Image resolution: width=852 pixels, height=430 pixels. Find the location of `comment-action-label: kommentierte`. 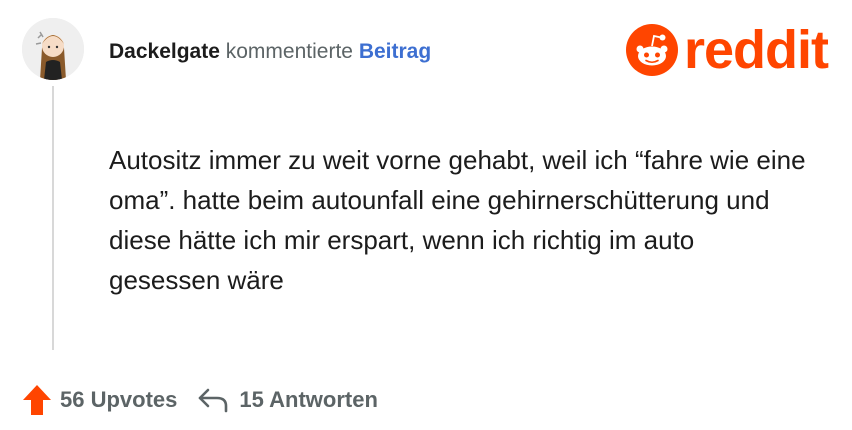

comment-action-label: kommentierte is located at coordinates (289, 51).